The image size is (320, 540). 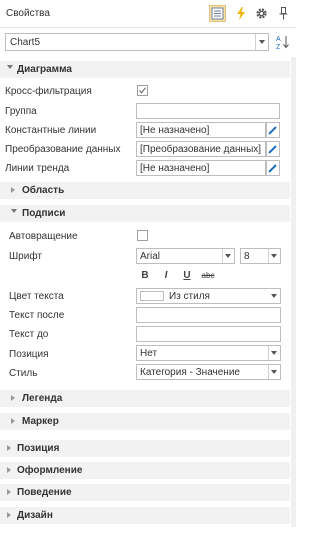 I want to click on panel-title: Свойства, so click(x=28, y=13).